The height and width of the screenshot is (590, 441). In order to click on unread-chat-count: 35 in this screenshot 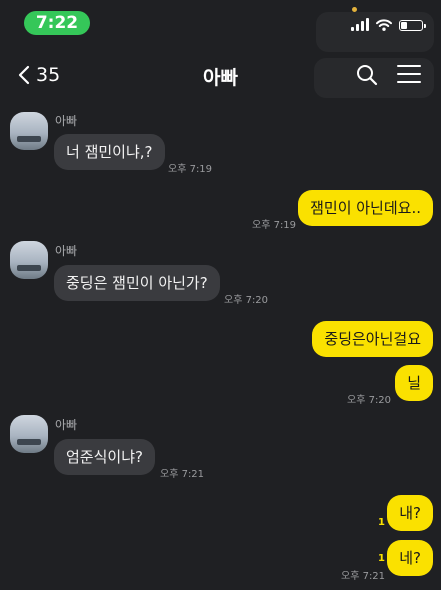, I will do `click(48, 75)`.